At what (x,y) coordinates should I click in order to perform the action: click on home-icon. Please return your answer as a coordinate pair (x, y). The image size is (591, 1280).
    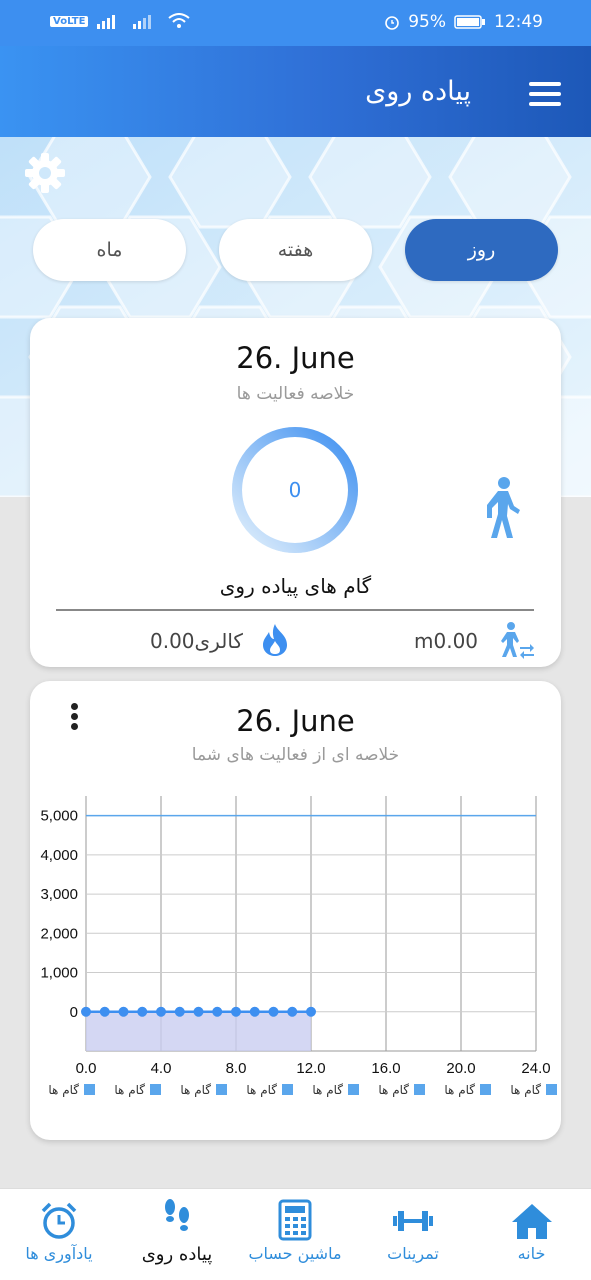
    Looking at the image, I should click on (531, 1221).